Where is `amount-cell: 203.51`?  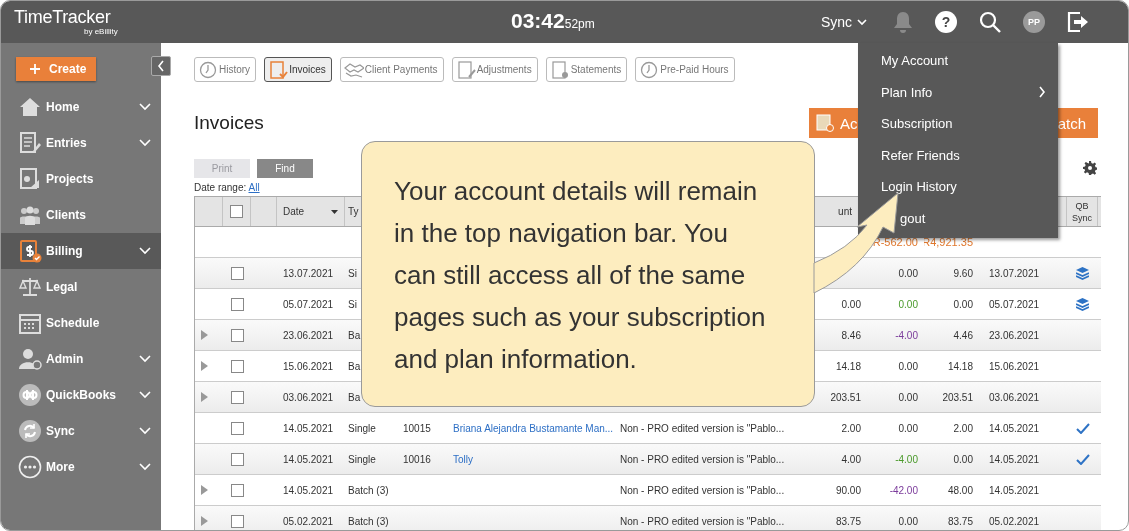
amount-cell: 203.51 is located at coordinates (845, 397).